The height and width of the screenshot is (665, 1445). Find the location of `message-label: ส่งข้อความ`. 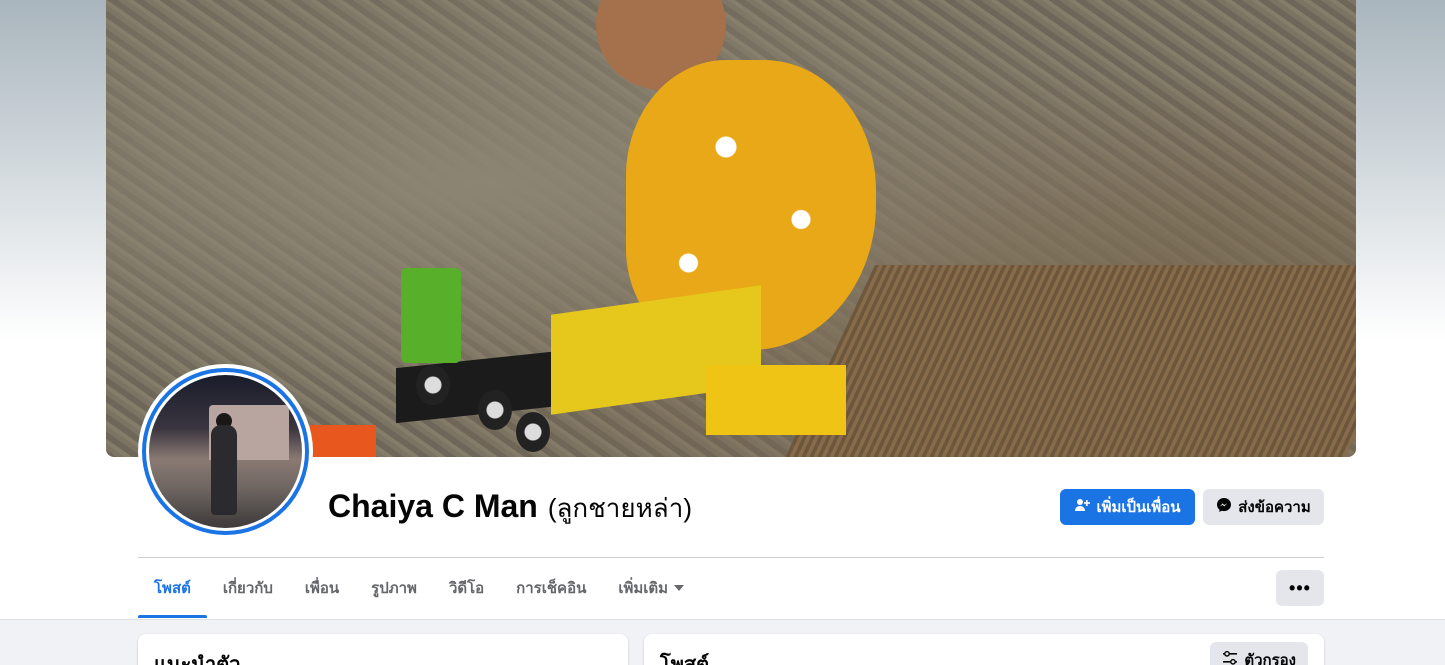

message-label: ส่งข้อความ is located at coordinates (1274, 507).